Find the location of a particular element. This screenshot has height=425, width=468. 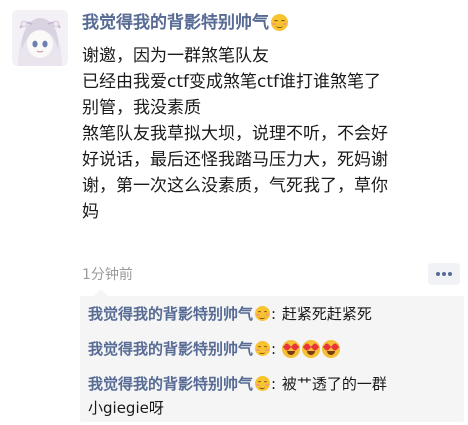

post-body-line: 好说话，最后还怪我踏马压力大，死妈谢 is located at coordinates (235, 160).